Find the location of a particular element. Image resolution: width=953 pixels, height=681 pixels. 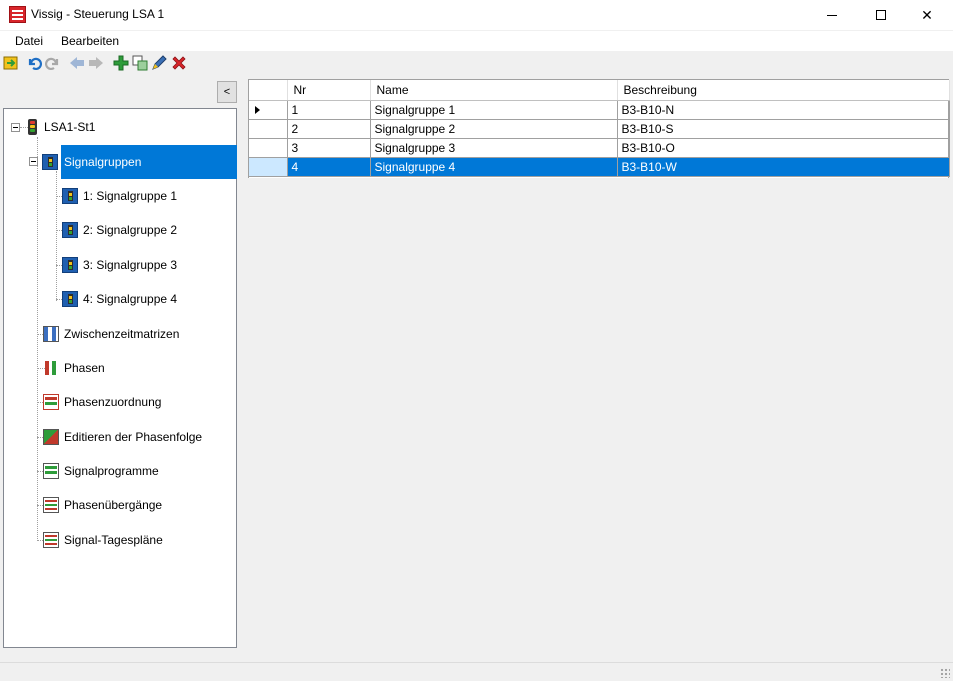

collapse-panel-button: < is located at coordinates (227, 92).